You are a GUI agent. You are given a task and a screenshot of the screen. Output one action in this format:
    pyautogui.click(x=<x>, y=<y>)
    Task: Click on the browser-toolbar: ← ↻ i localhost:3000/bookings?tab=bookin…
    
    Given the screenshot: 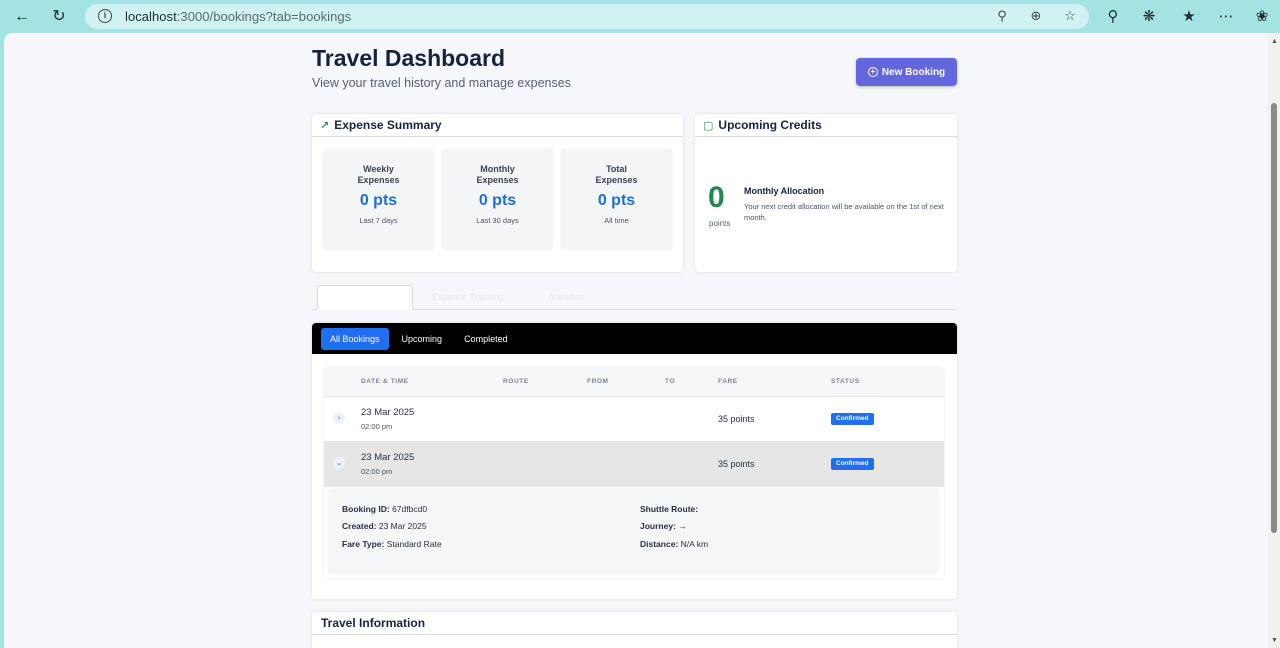 What is the action you would take?
    pyautogui.click(x=640, y=16)
    